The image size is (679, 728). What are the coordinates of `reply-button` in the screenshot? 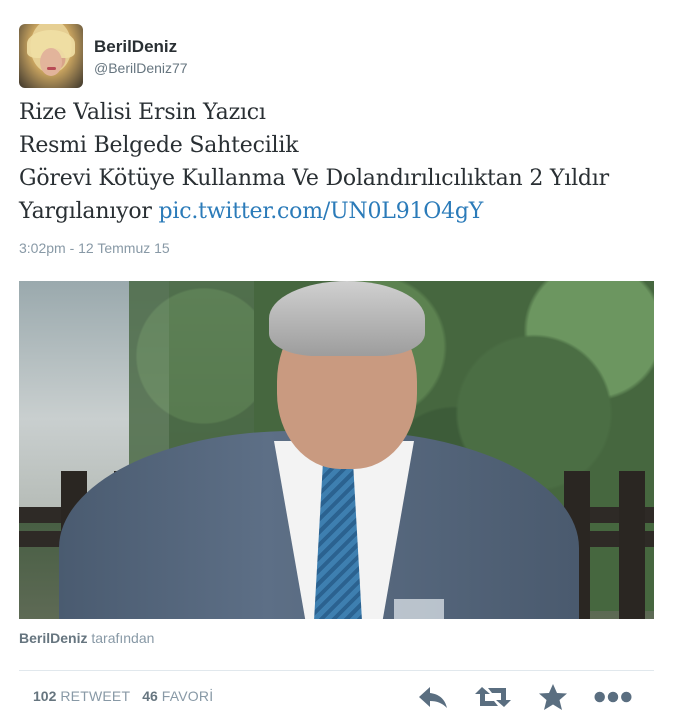 It's located at (433, 697).